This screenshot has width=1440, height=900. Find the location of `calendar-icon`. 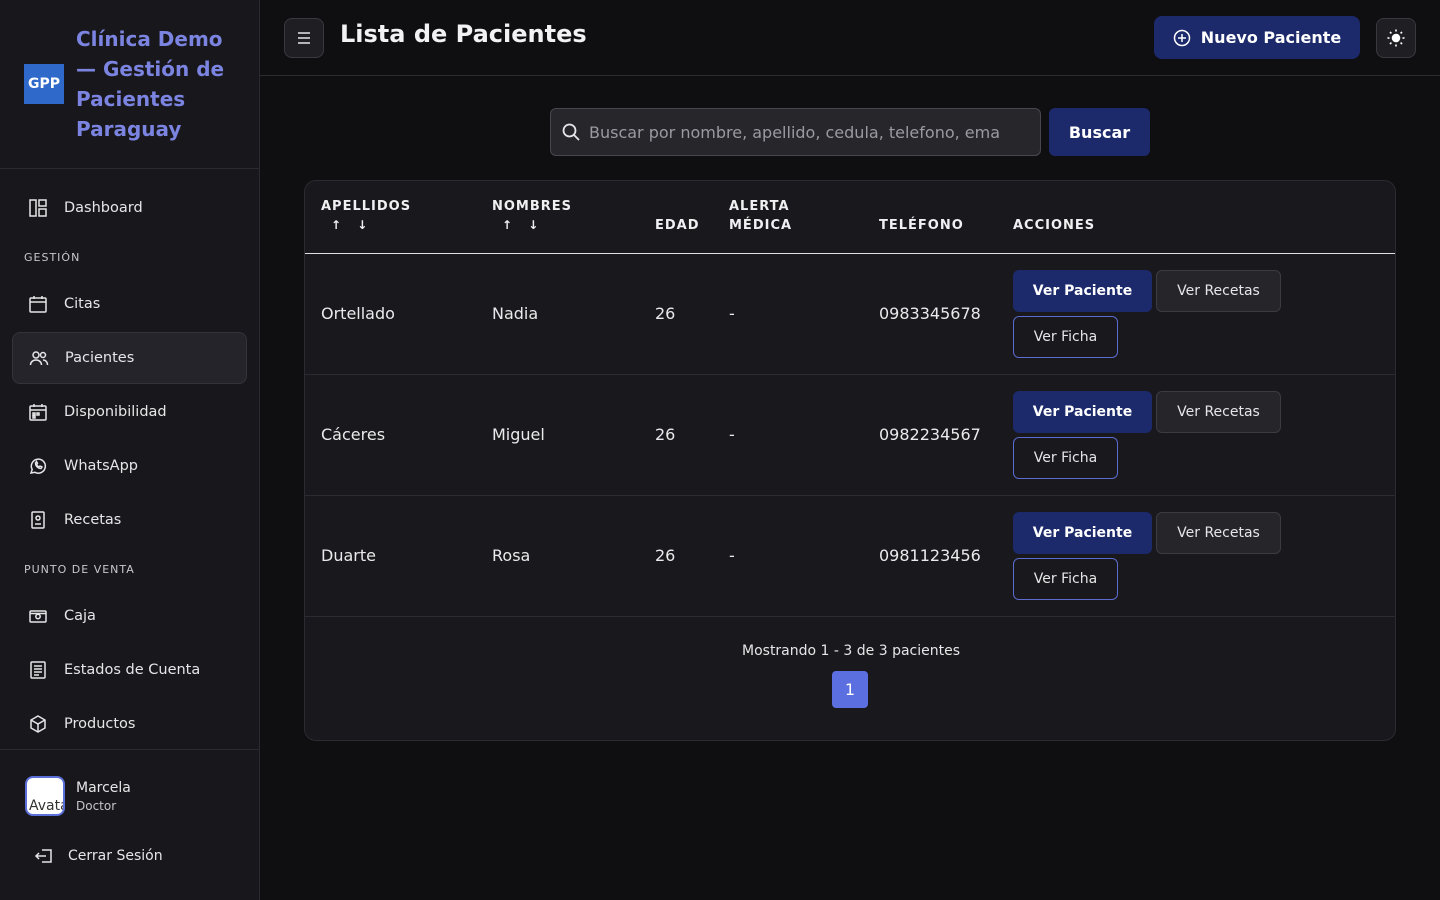

calendar-icon is located at coordinates (38, 304).